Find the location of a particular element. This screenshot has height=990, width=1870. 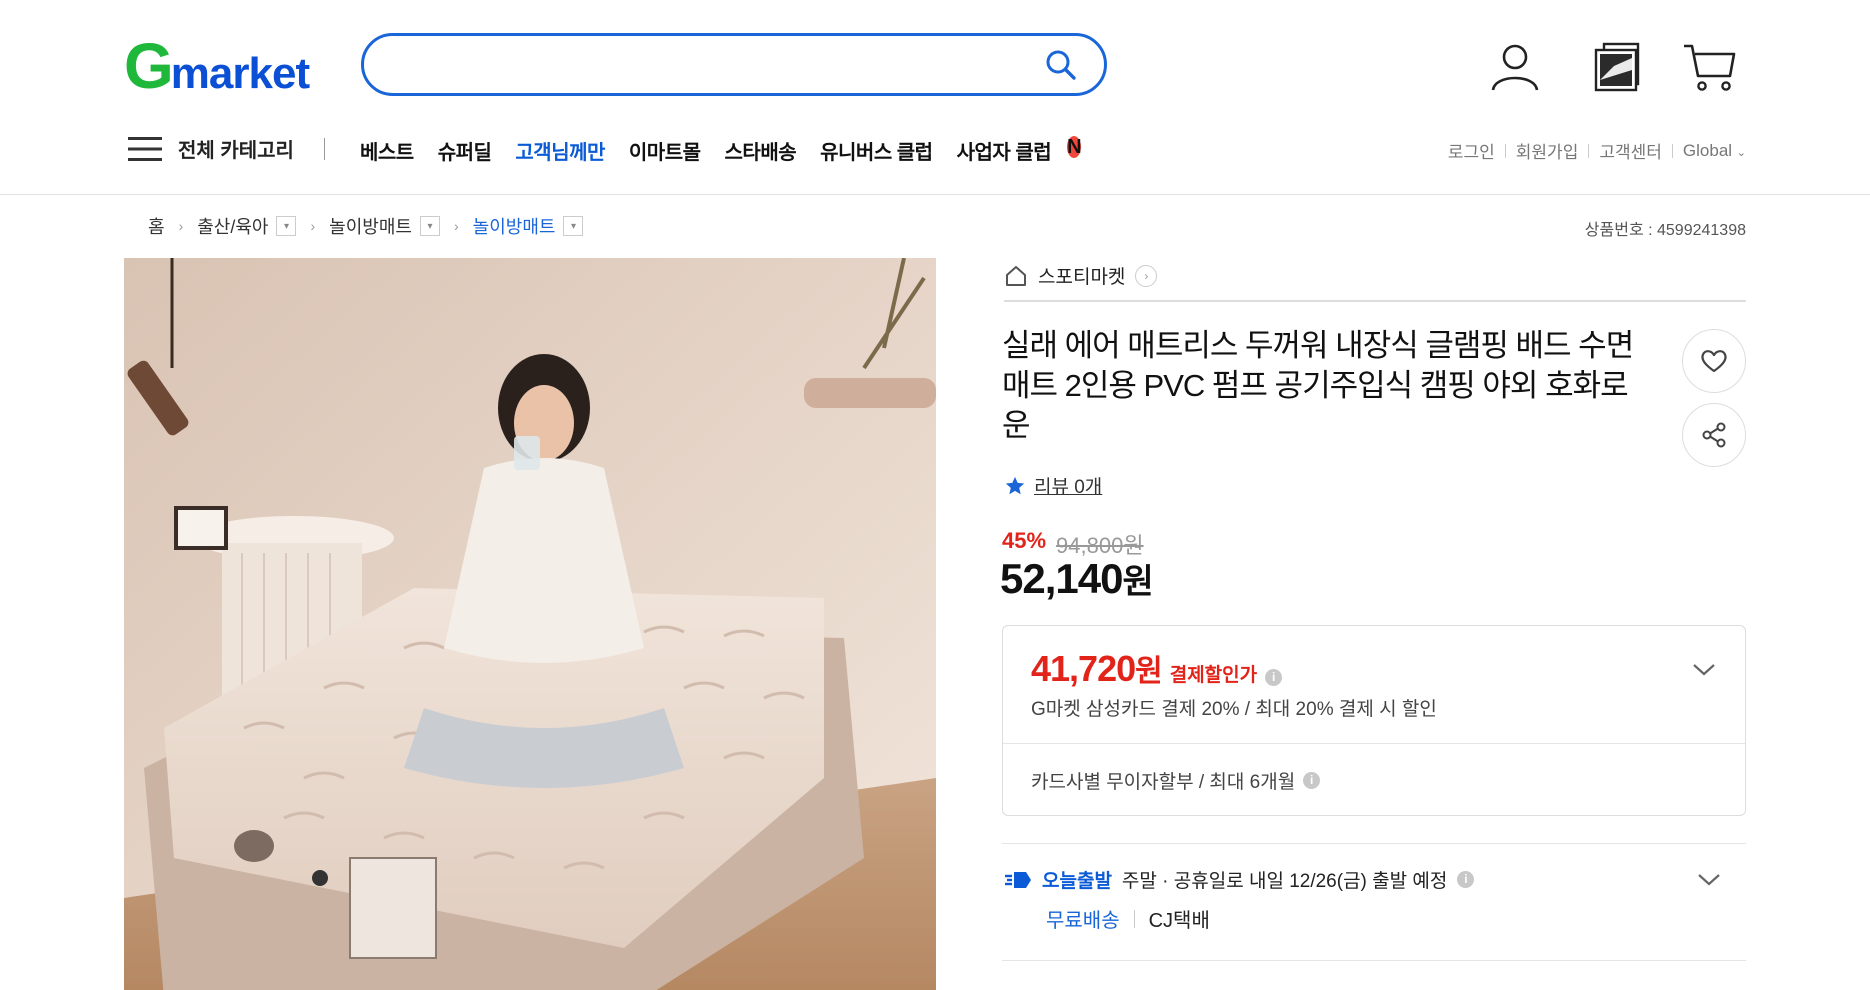

shop-link: 스포티마켓 › is located at coordinates (1081, 275).